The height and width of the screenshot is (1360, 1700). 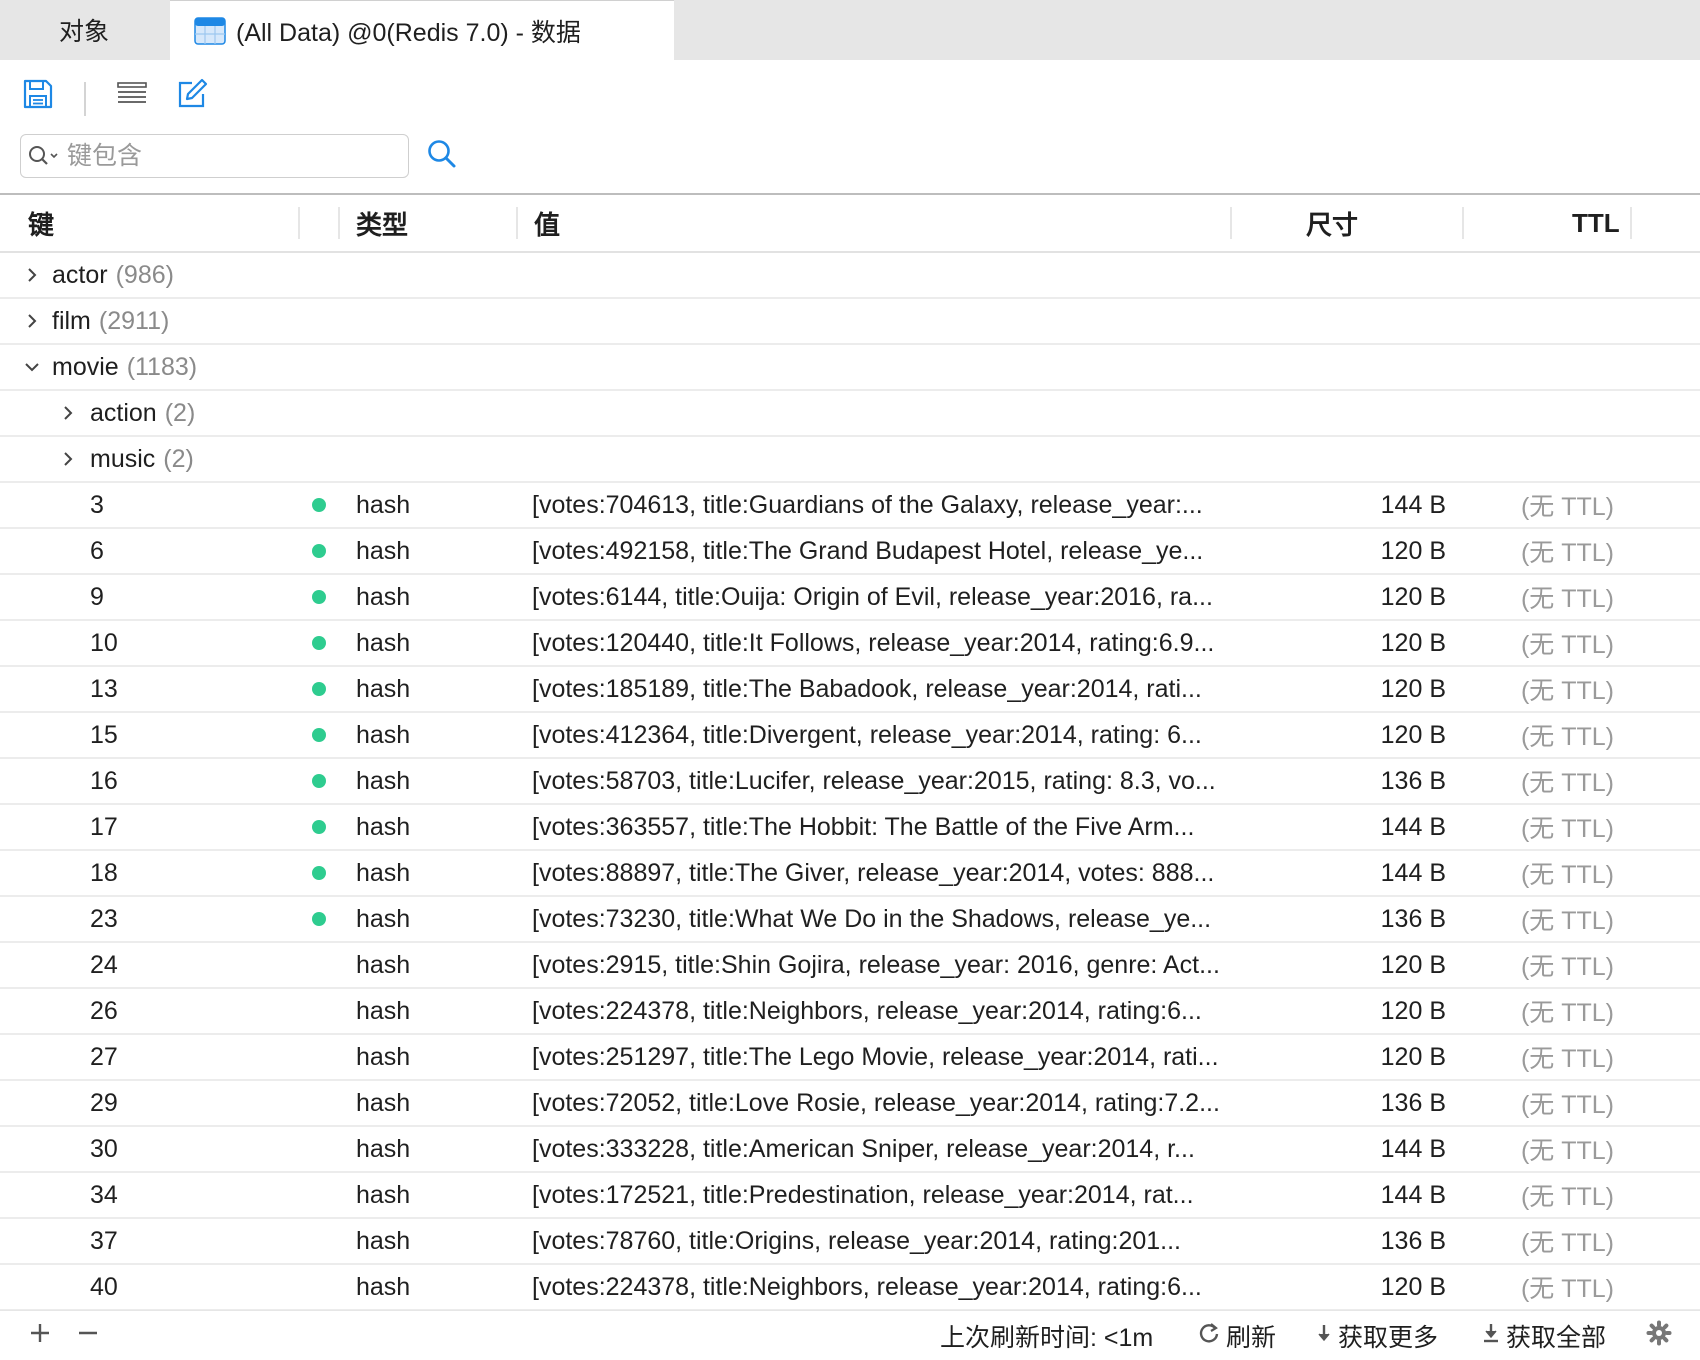 What do you see at coordinates (104, 1240) in the screenshot?
I see `row-key: 37` at bounding box center [104, 1240].